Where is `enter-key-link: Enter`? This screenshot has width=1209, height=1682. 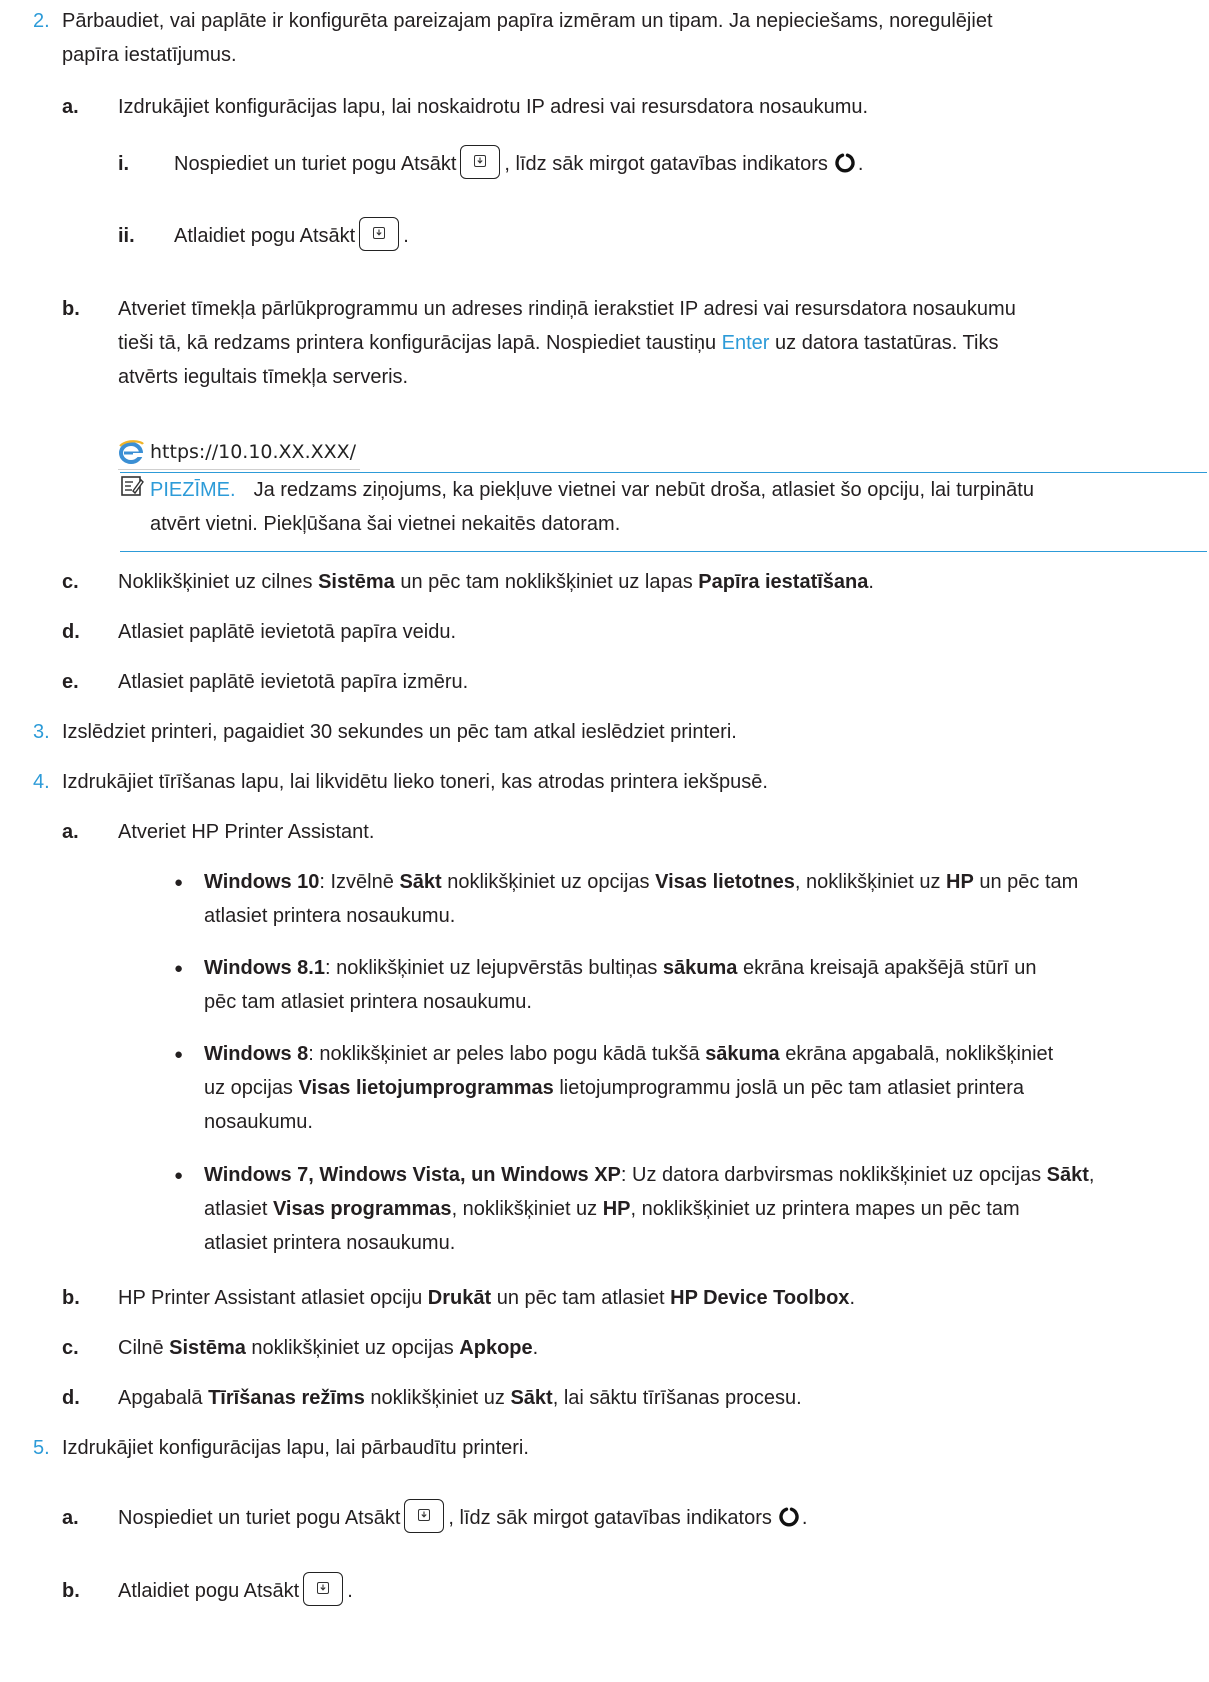 enter-key-link: Enter is located at coordinates (746, 343).